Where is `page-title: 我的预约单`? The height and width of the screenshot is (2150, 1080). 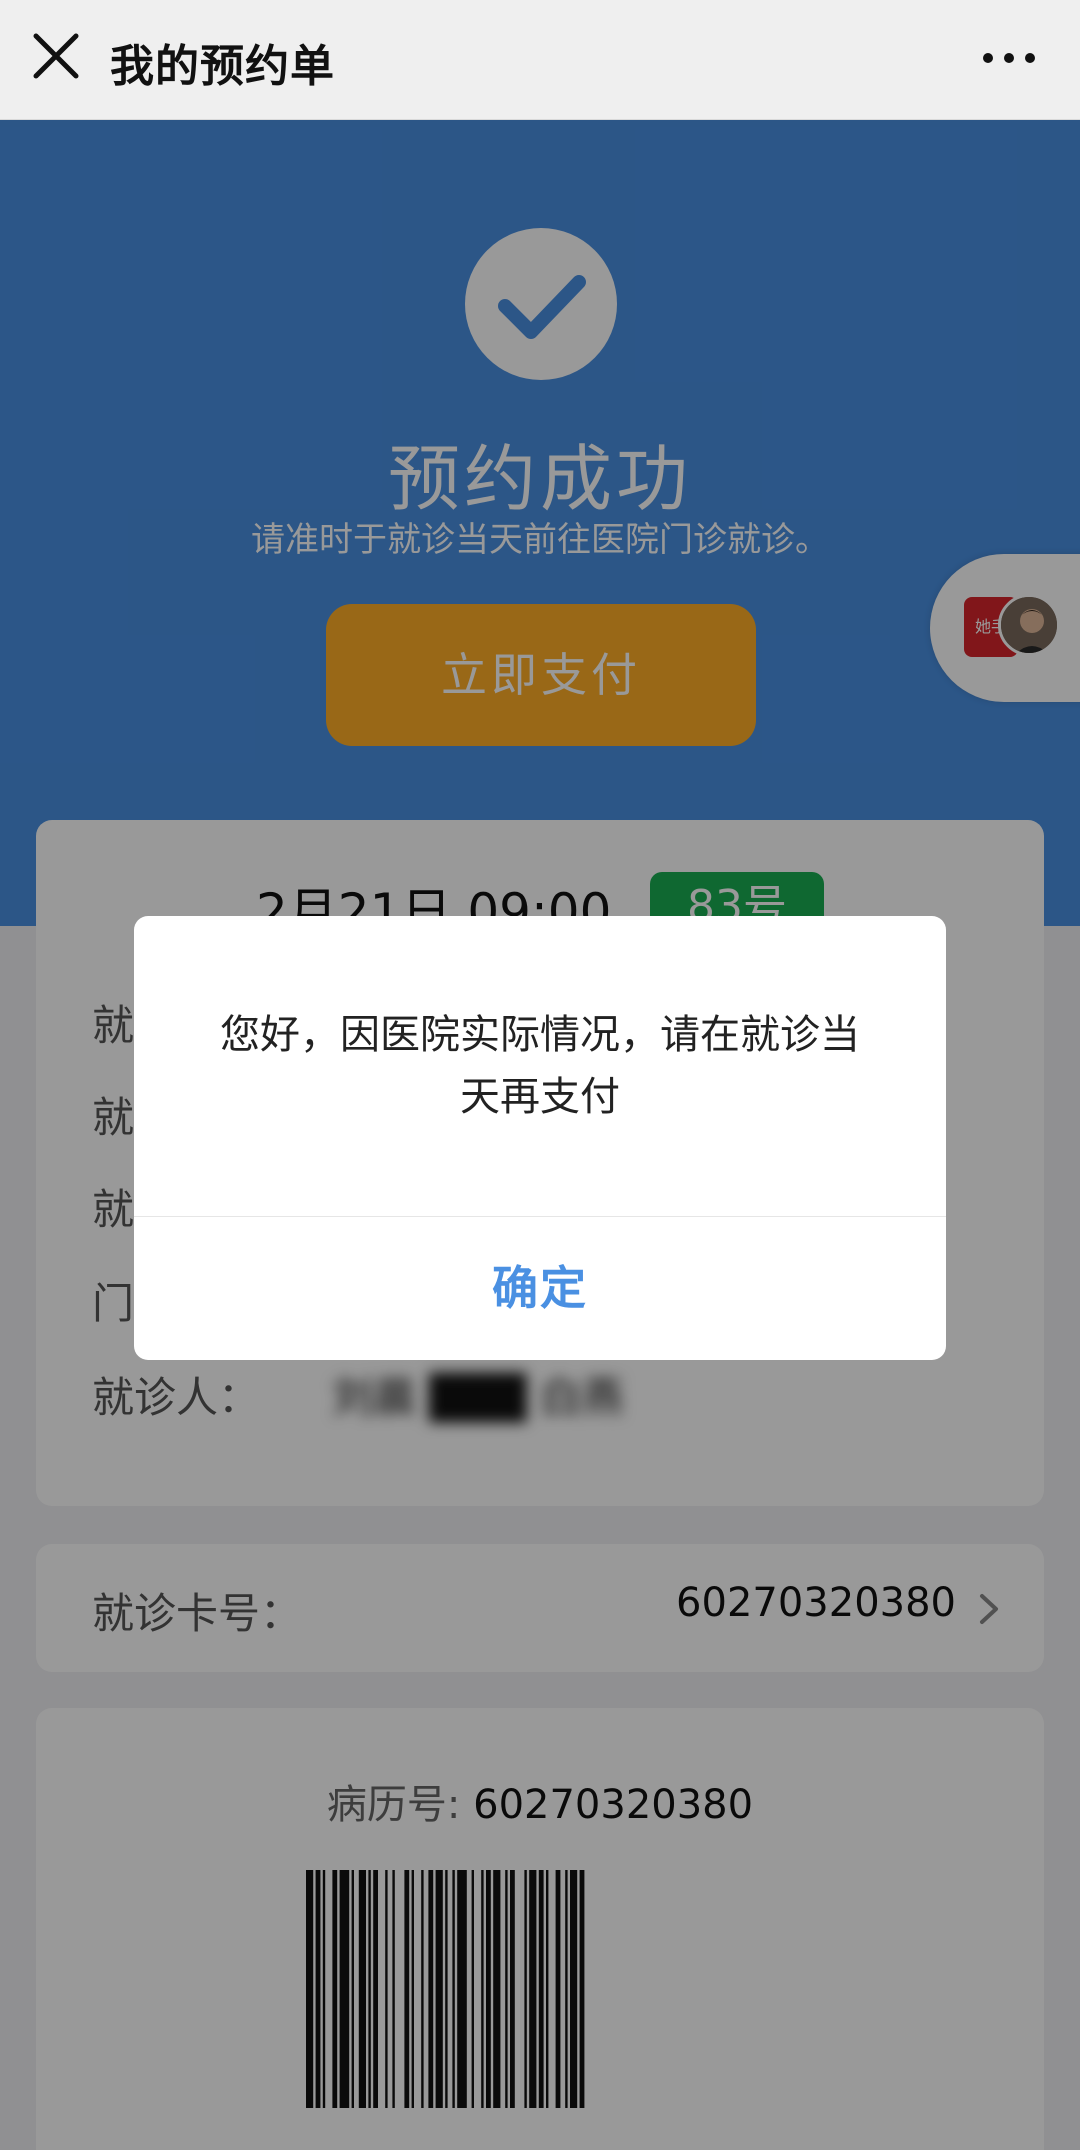
page-title: 我的预约单 is located at coordinates (222, 66).